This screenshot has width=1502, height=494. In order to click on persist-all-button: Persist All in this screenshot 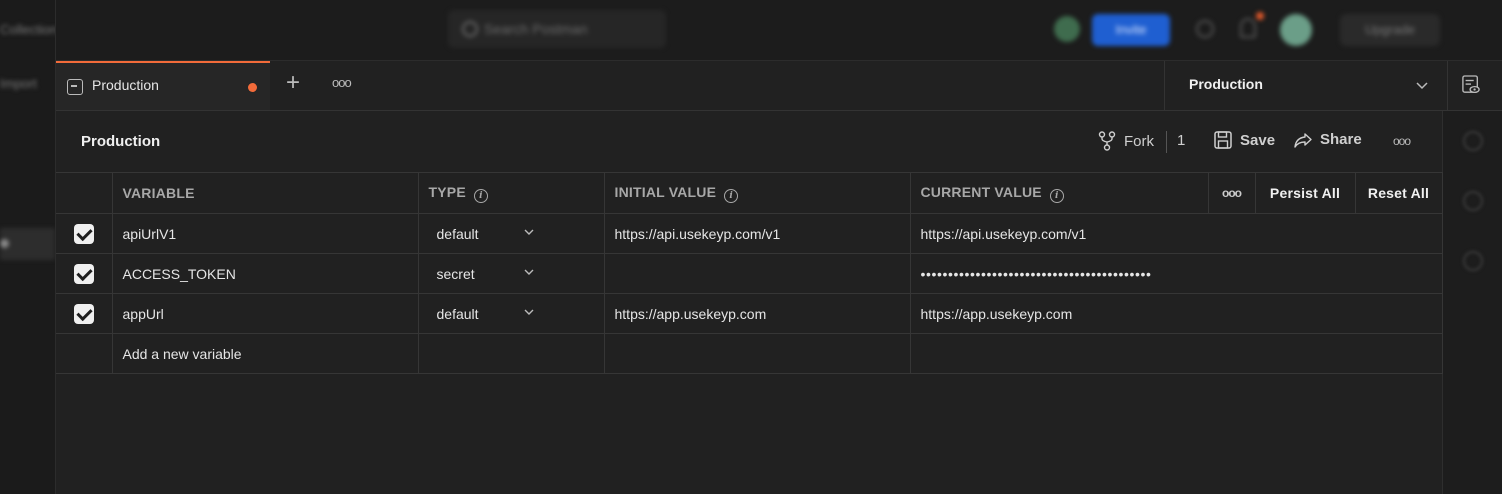, I will do `click(1306, 193)`.